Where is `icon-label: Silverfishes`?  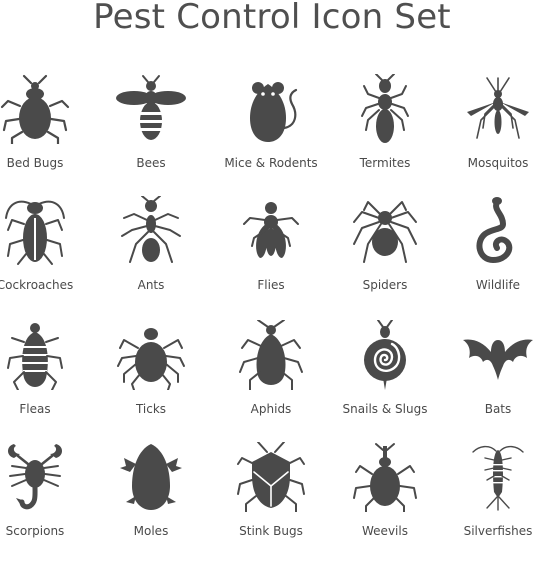
icon-label: Silverfishes is located at coordinates (498, 531).